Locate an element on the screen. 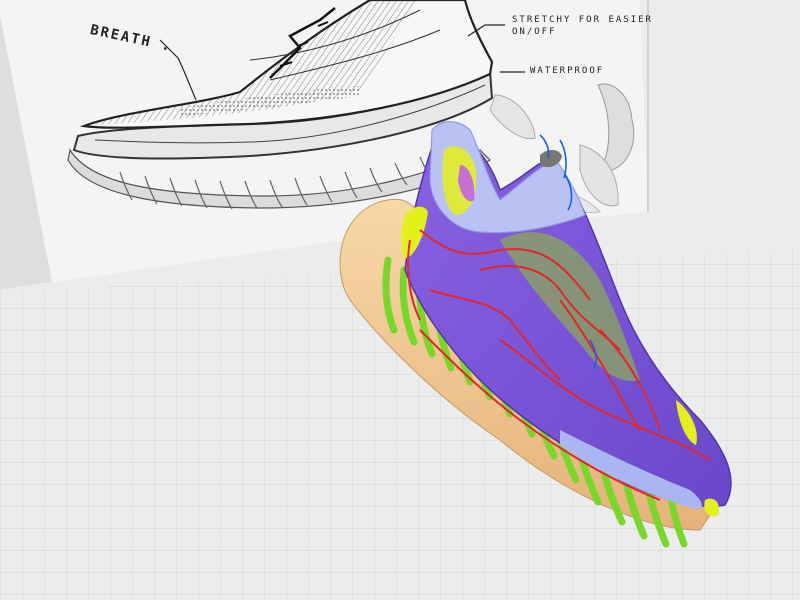 The image size is (800, 600). sketch-annotation-waterproof: WATERPROOF is located at coordinates (567, 71).